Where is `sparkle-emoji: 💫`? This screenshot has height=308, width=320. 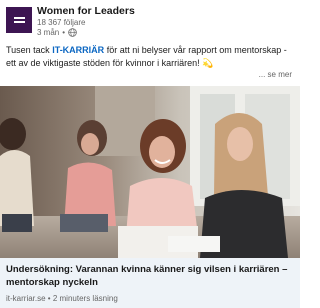 sparkle-emoji: 💫 is located at coordinates (208, 62).